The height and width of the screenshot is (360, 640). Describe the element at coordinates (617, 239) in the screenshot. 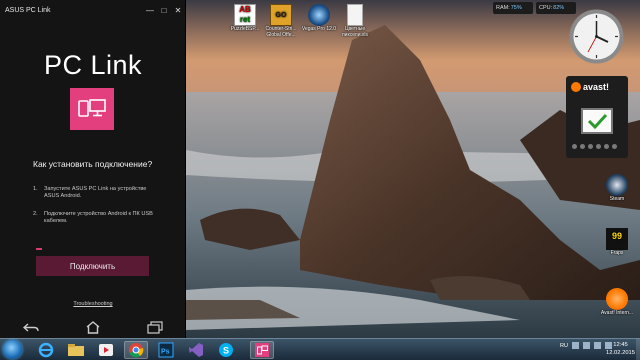

I see `fraps-icon: 99` at that location.